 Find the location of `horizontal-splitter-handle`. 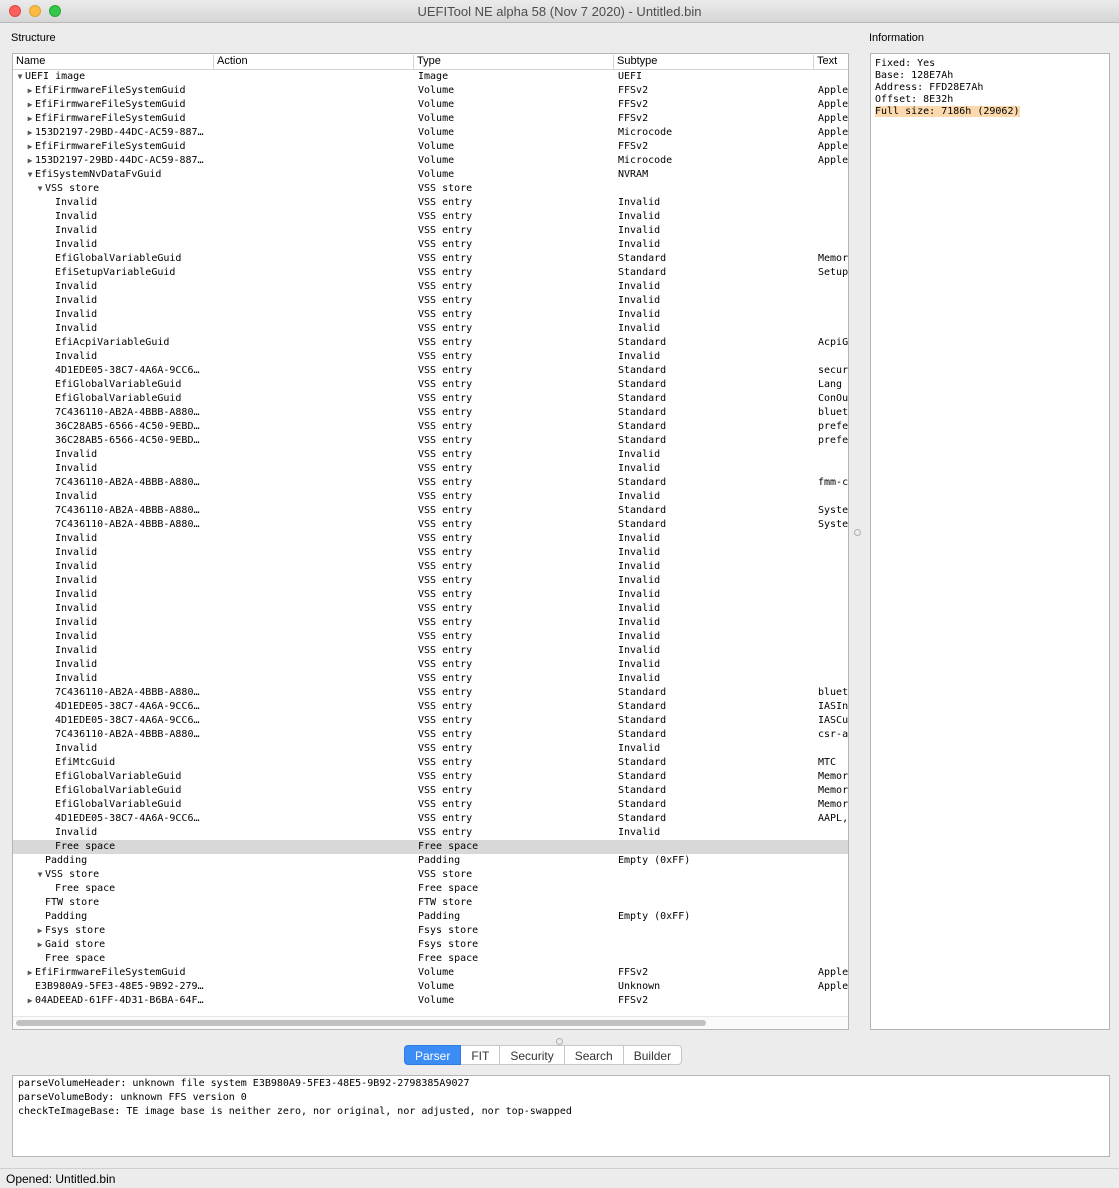

horizontal-splitter-handle is located at coordinates (559, 1041).